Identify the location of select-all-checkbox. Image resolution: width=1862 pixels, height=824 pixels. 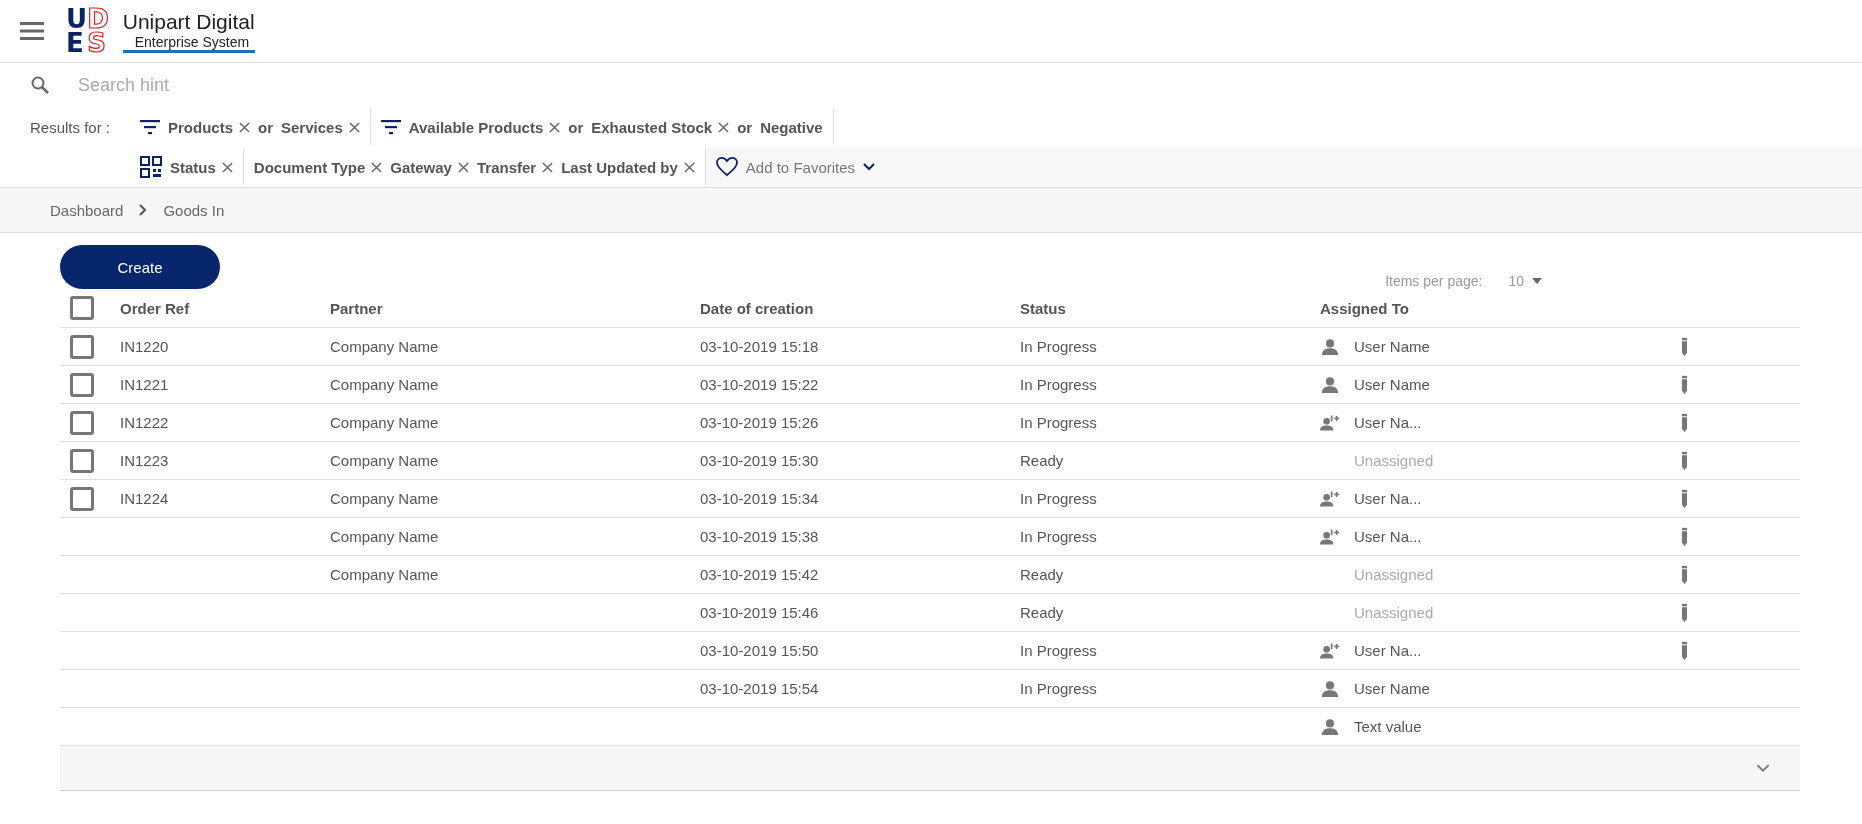
(82, 308).